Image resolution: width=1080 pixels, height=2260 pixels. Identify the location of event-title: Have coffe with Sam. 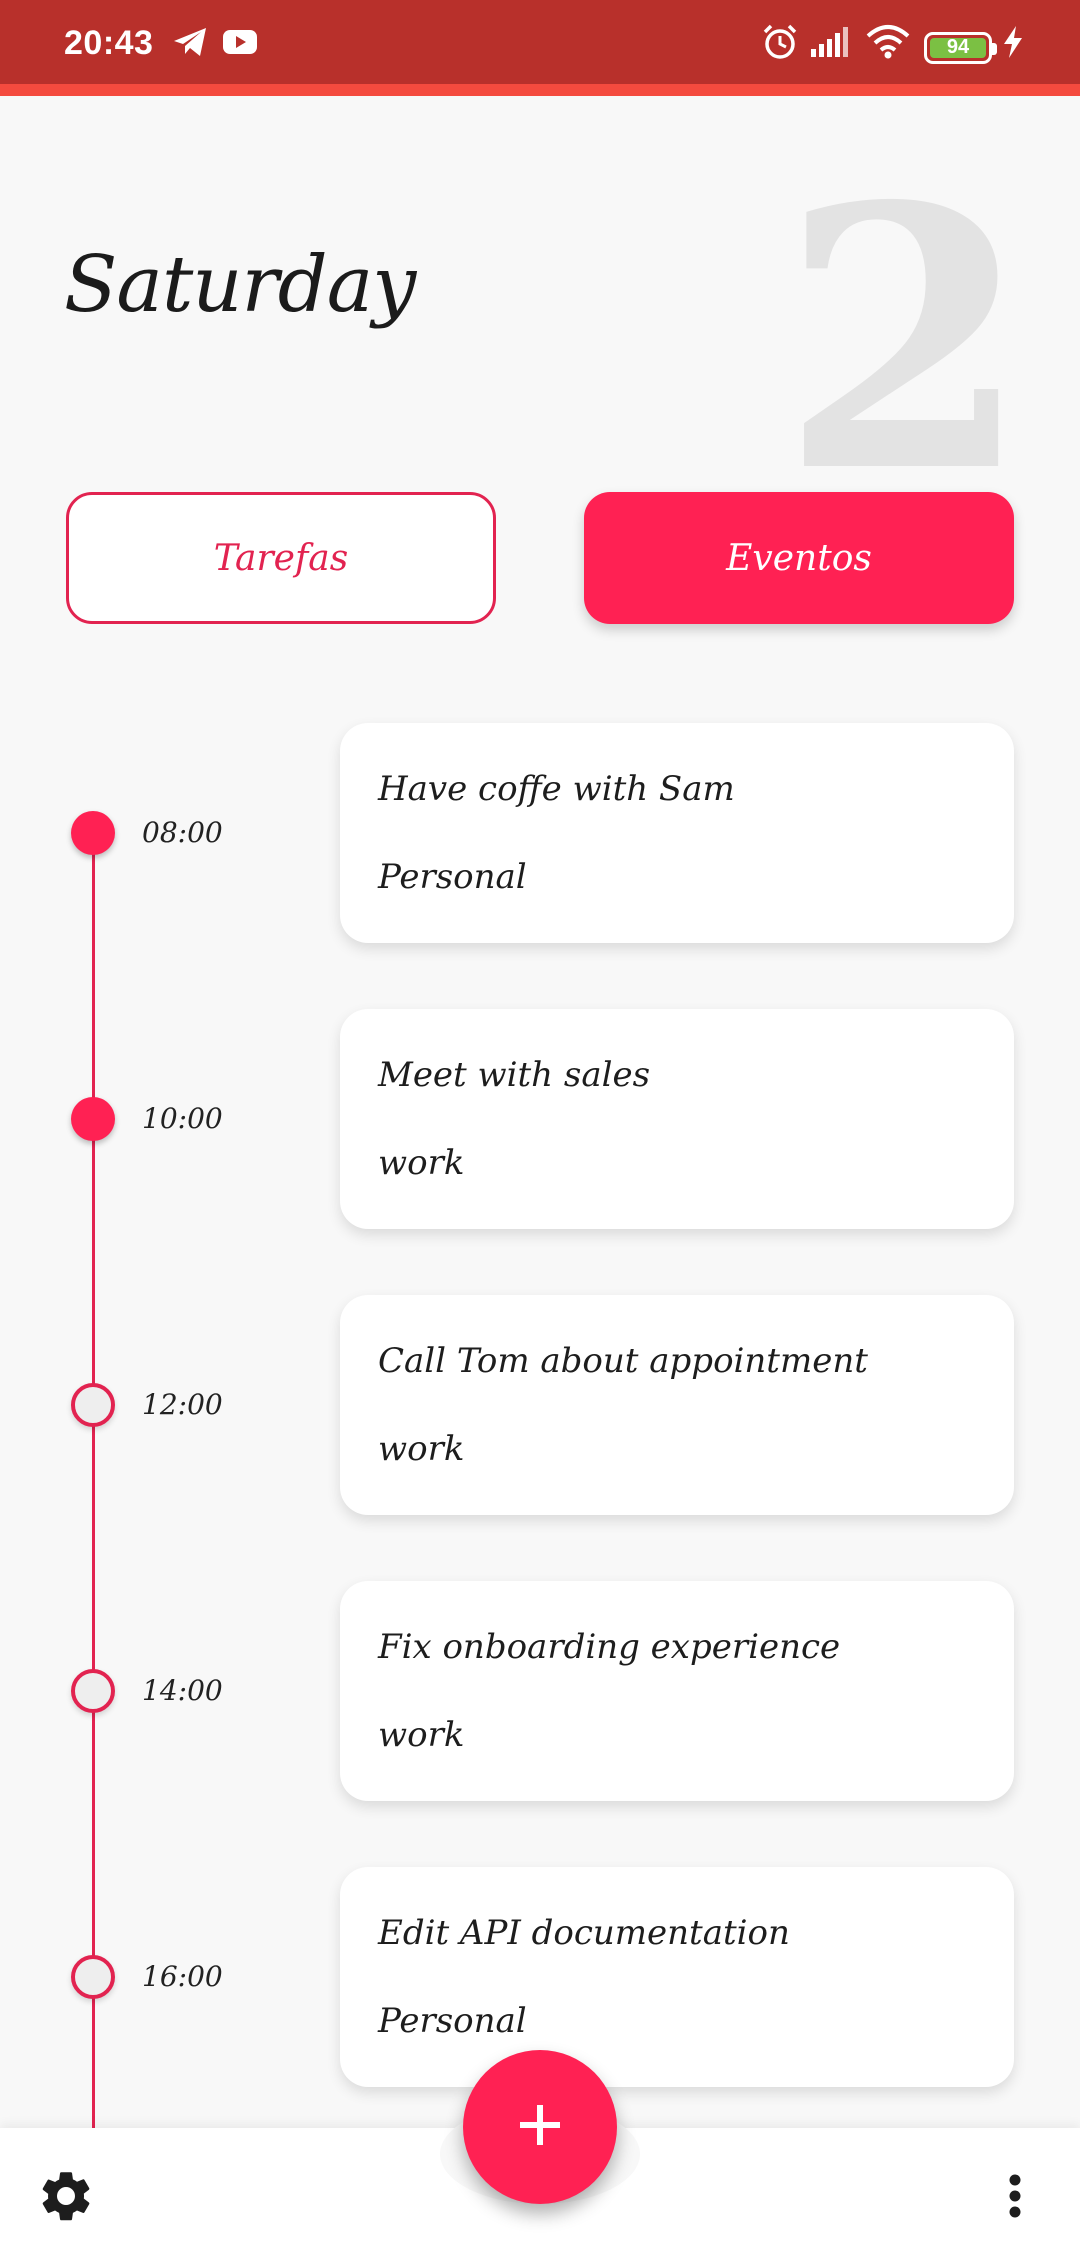
(556, 789).